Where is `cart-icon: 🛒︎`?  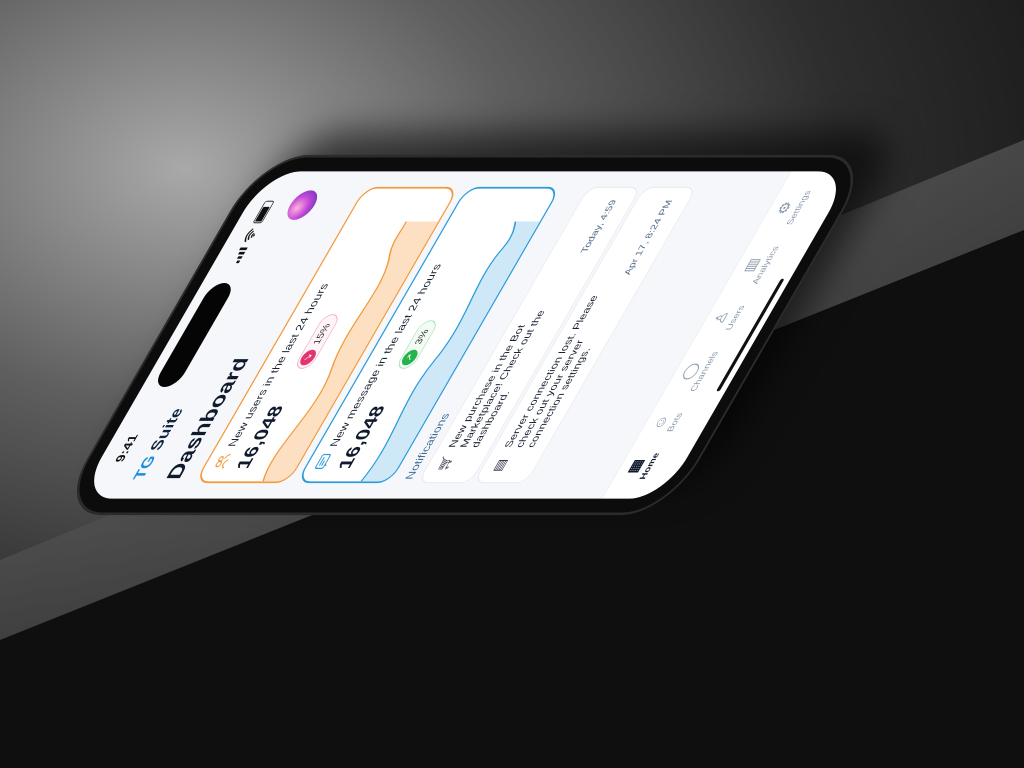
cart-icon: 🛒︎ is located at coordinates (446, 463).